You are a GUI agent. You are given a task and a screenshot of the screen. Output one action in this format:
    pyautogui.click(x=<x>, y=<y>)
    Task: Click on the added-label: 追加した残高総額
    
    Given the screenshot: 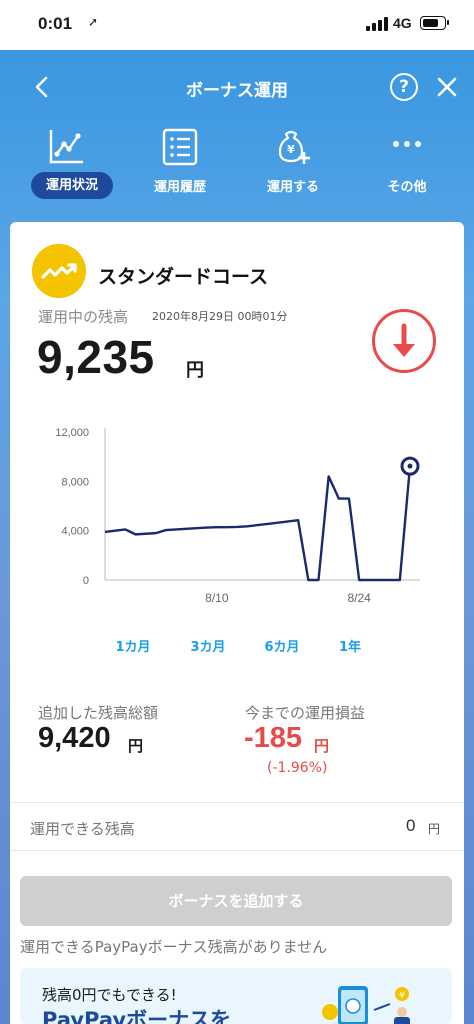 What is the action you would take?
    pyautogui.click(x=98, y=713)
    